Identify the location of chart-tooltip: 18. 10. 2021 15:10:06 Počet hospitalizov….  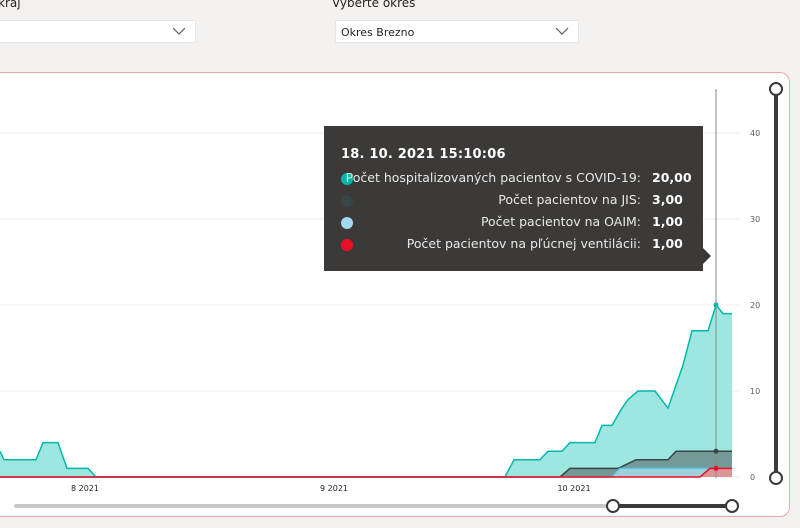
(517, 198).